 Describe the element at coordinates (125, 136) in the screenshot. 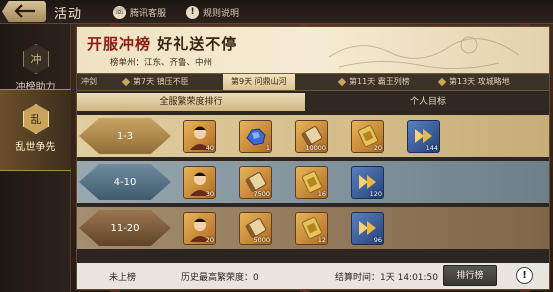

I see `rank-range: 1-3` at that location.